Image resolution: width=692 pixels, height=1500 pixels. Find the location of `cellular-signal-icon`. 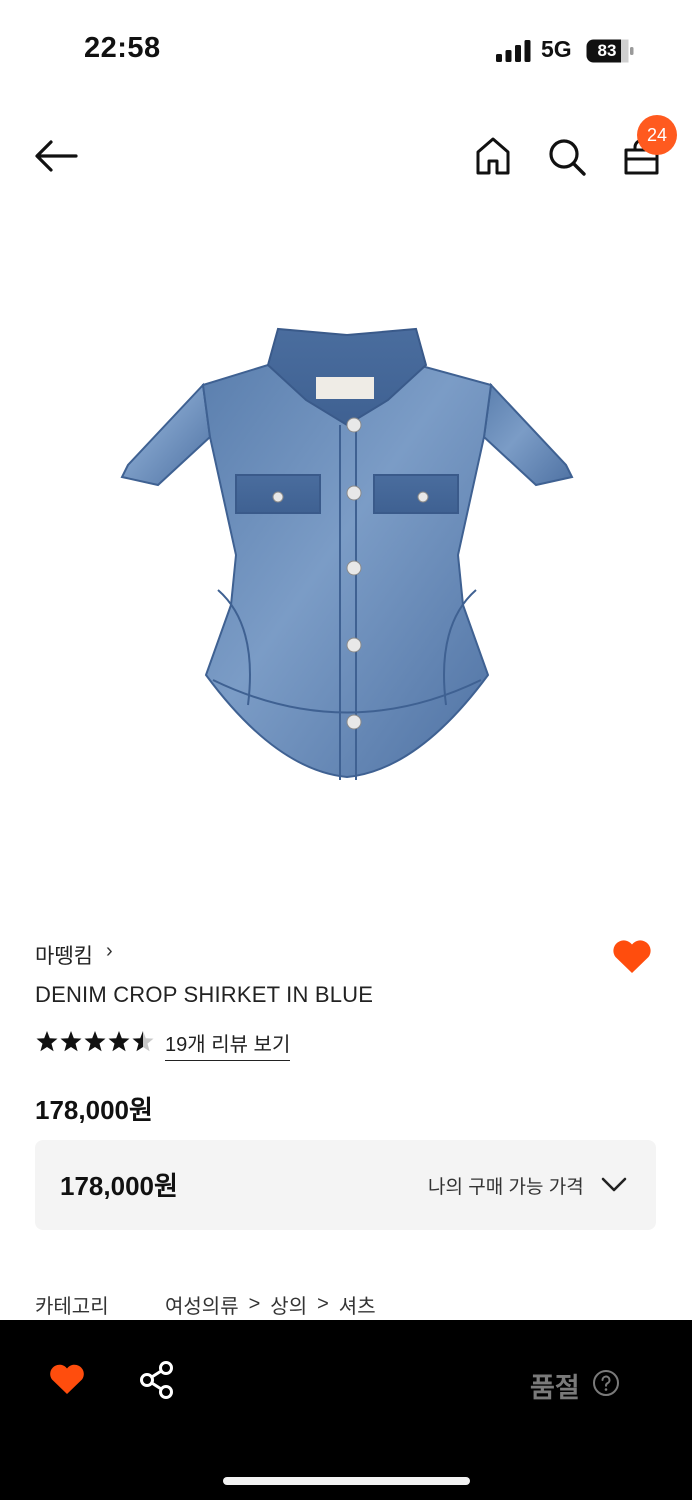

cellular-signal-icon is located at coordinates (513, 51).